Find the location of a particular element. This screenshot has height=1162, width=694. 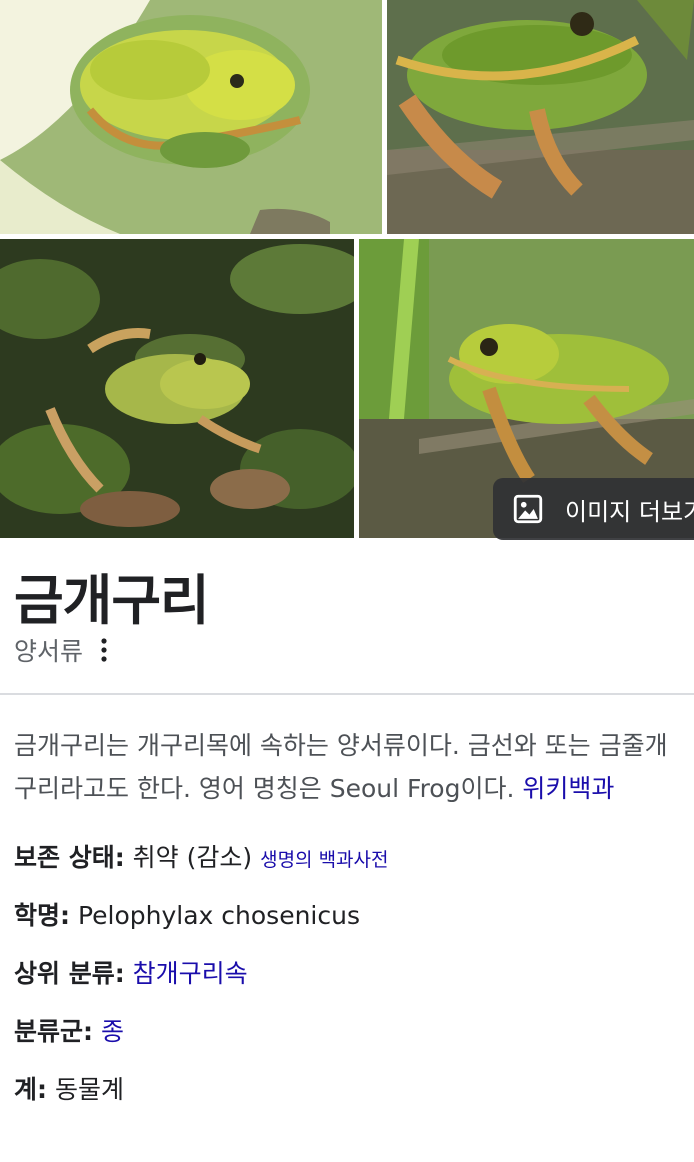

more-images-label: 이미지 더보기 is located at coordinates (629, 511).